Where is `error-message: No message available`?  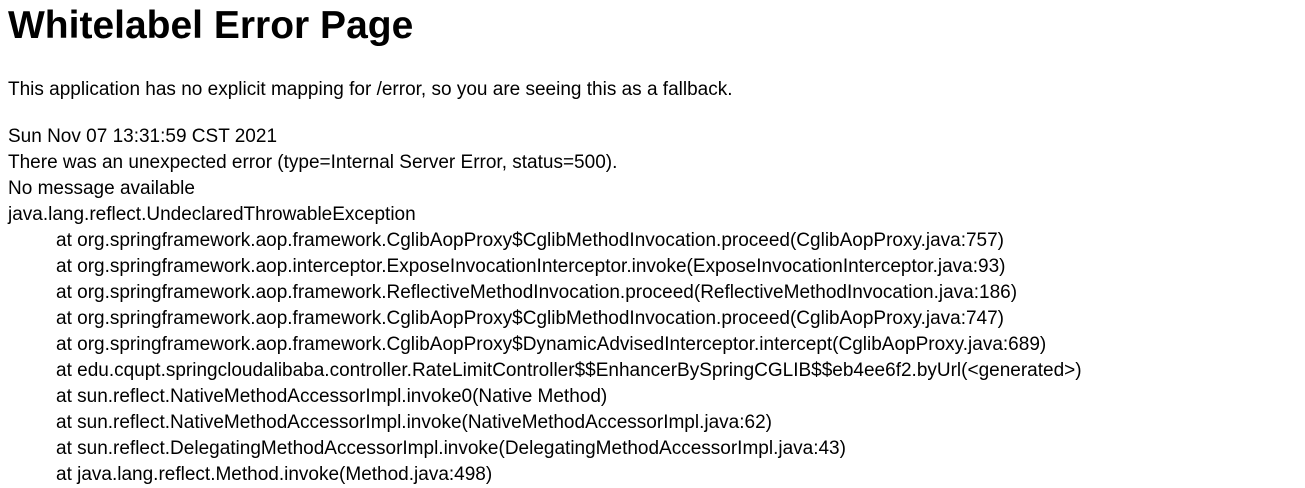
error-message: No message available is located at coordinates (101, 188).